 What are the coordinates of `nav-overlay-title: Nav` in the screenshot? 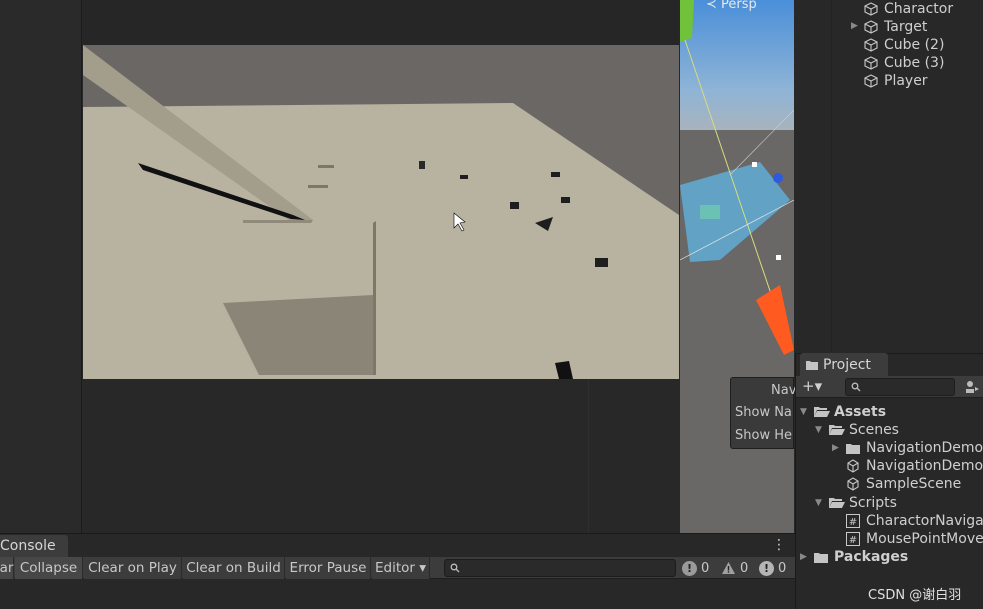 It's located at (784, 390).